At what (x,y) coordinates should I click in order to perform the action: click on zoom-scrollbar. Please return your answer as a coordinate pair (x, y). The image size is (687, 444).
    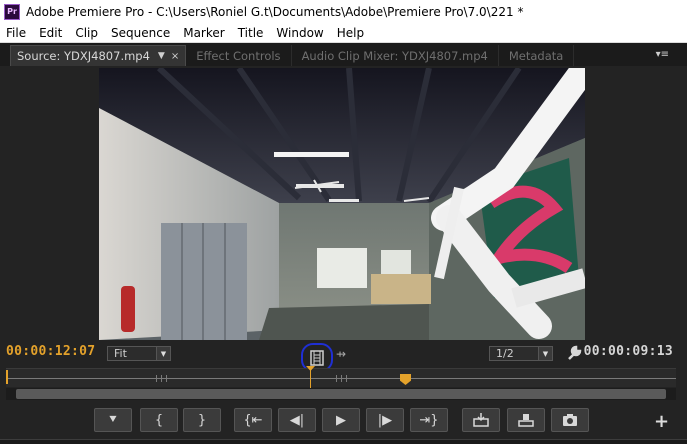
    Looking at the image, I should click on (341, 394).